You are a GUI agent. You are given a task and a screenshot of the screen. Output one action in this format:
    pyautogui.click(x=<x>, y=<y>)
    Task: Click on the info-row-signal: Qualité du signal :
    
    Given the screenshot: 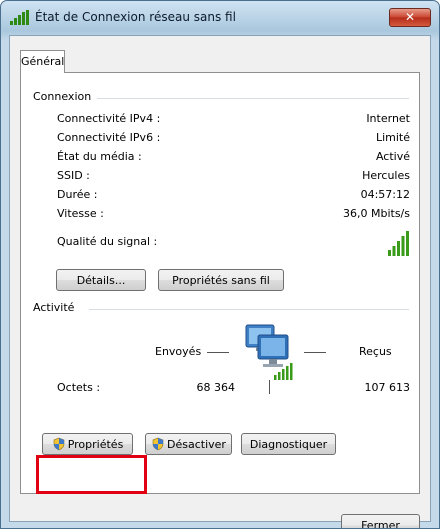 What is the action you would take?
    pyautogui.click(x=233, y=244)
    